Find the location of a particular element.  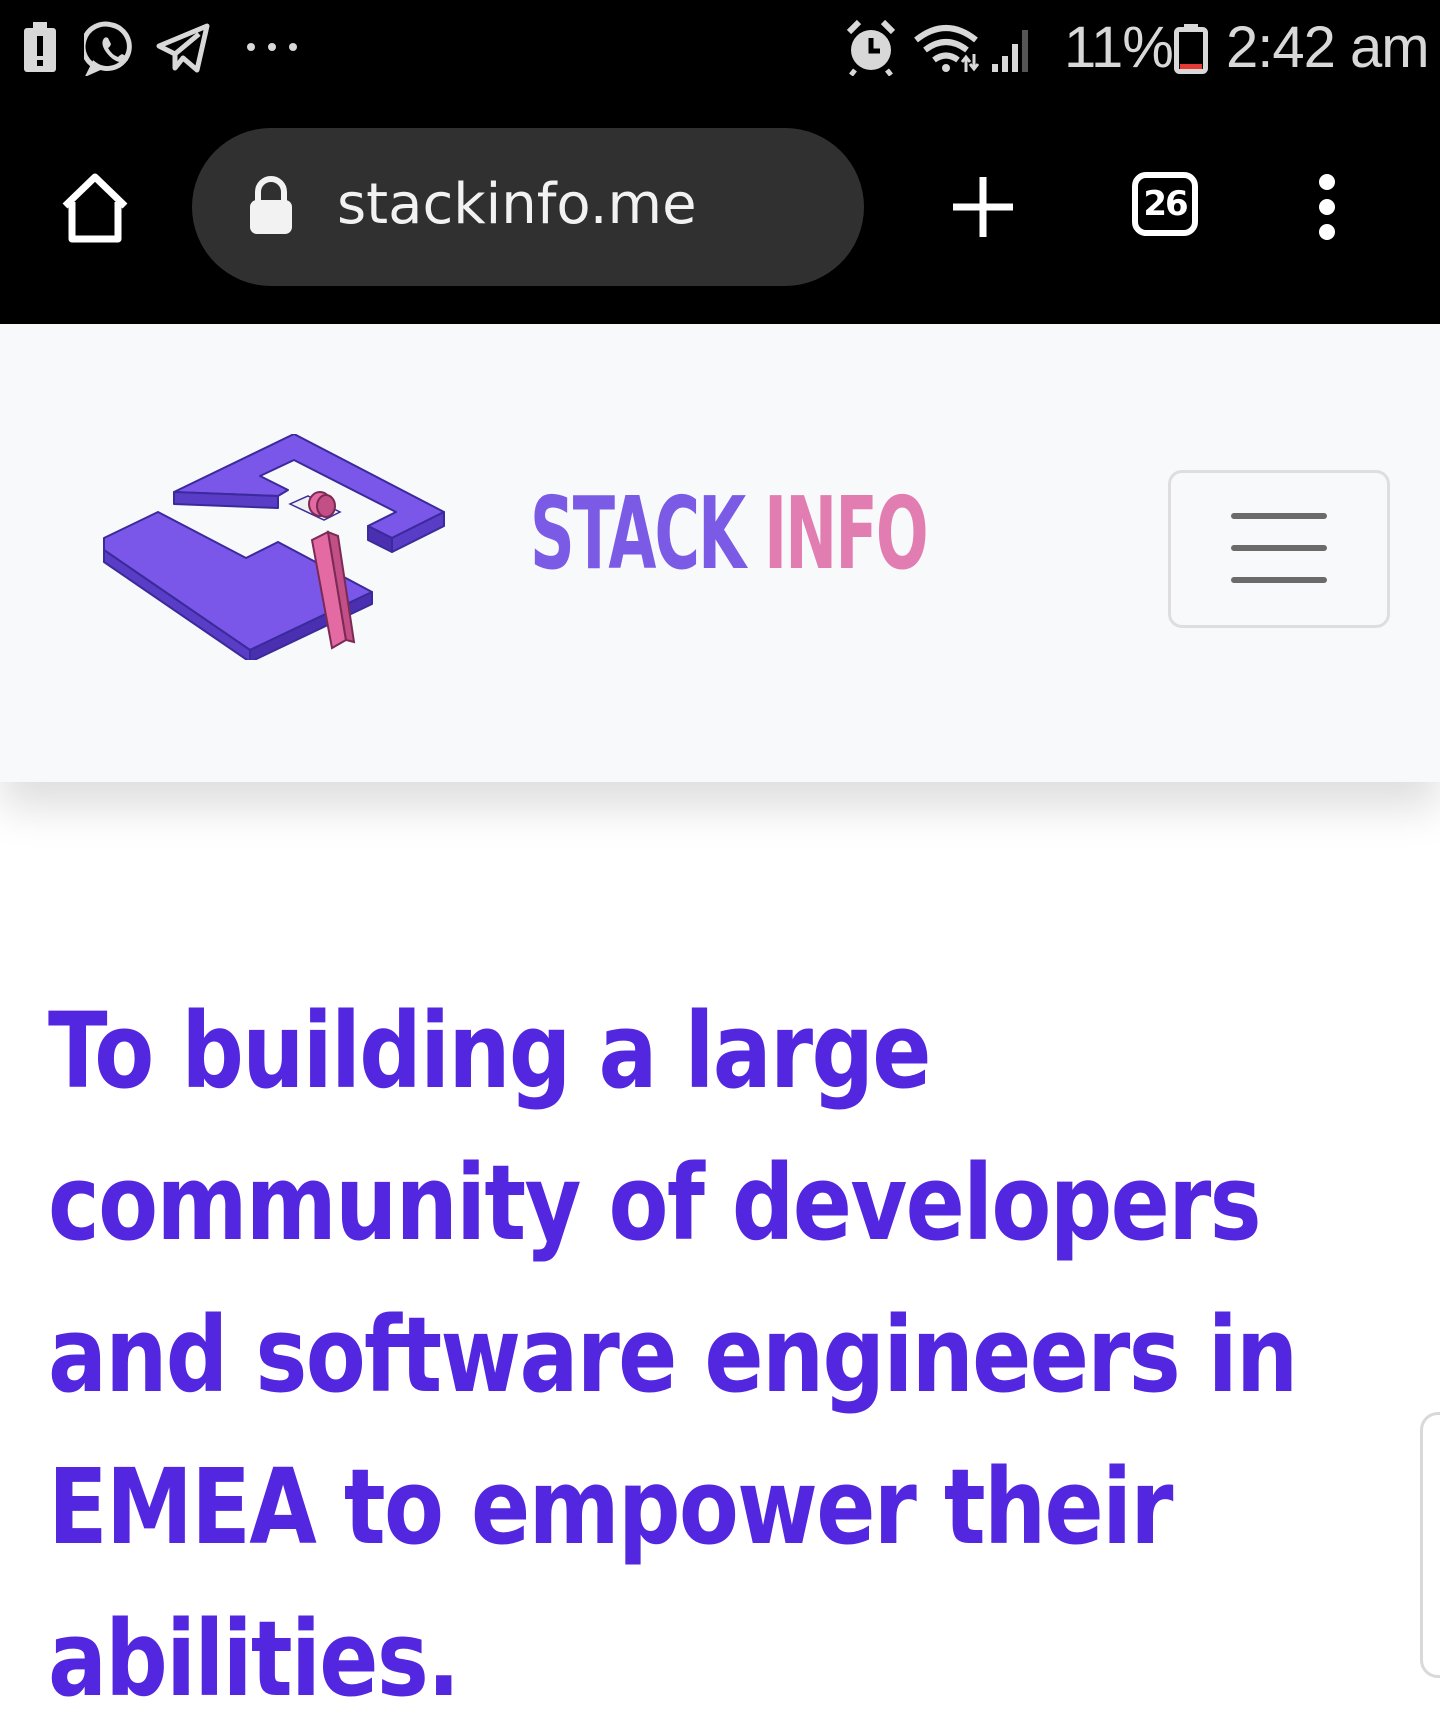

stack-info-logo is located at coordinates (275, 547).